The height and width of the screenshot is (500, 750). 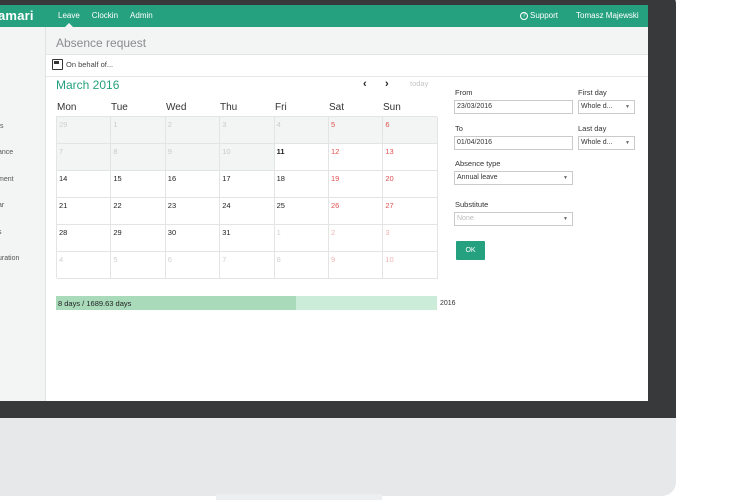 I want to click on day-header-thu: Thu, so click(x=229, y=107).